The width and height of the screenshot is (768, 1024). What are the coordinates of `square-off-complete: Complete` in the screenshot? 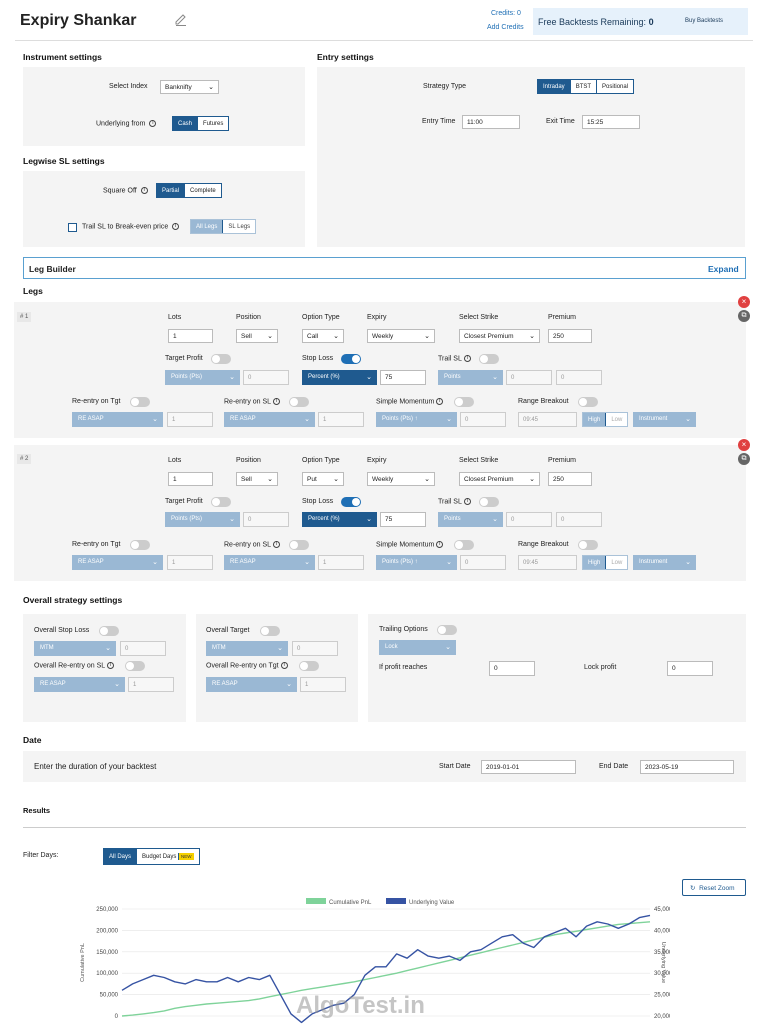 It's located at (202, 190).